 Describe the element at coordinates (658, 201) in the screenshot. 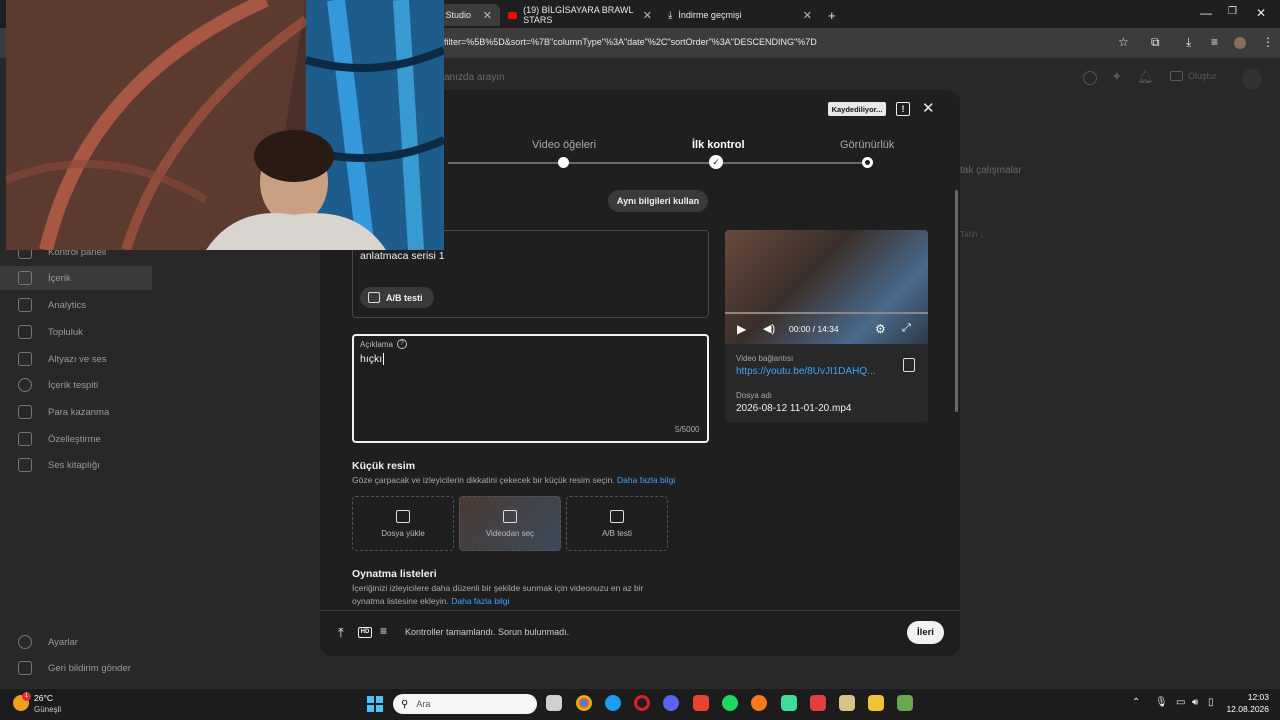

I see `use-same-info-button: Aynı bilgileri kullan` at that location.